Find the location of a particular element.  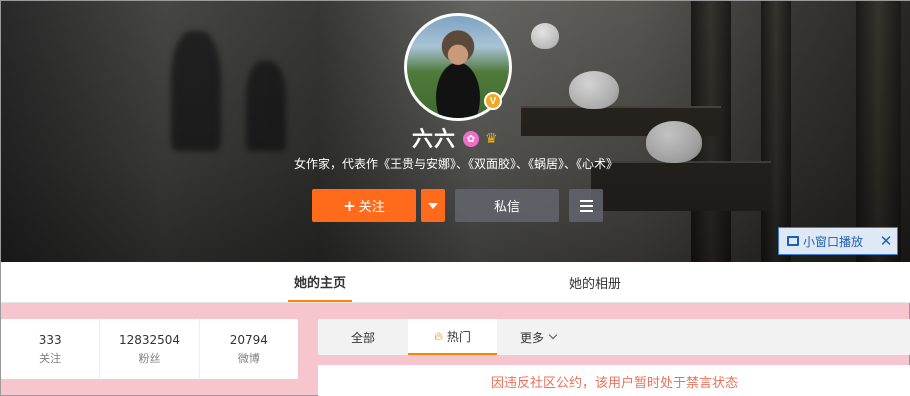

stat-label: 关注 is located at coordinates (50, 358).